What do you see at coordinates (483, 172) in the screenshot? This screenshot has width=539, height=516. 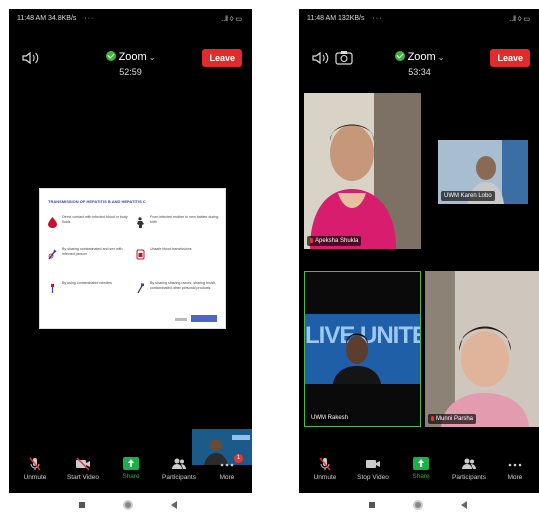 I see `participant-tile: UWM Karen Lobo` at bounding box center [483, 172].